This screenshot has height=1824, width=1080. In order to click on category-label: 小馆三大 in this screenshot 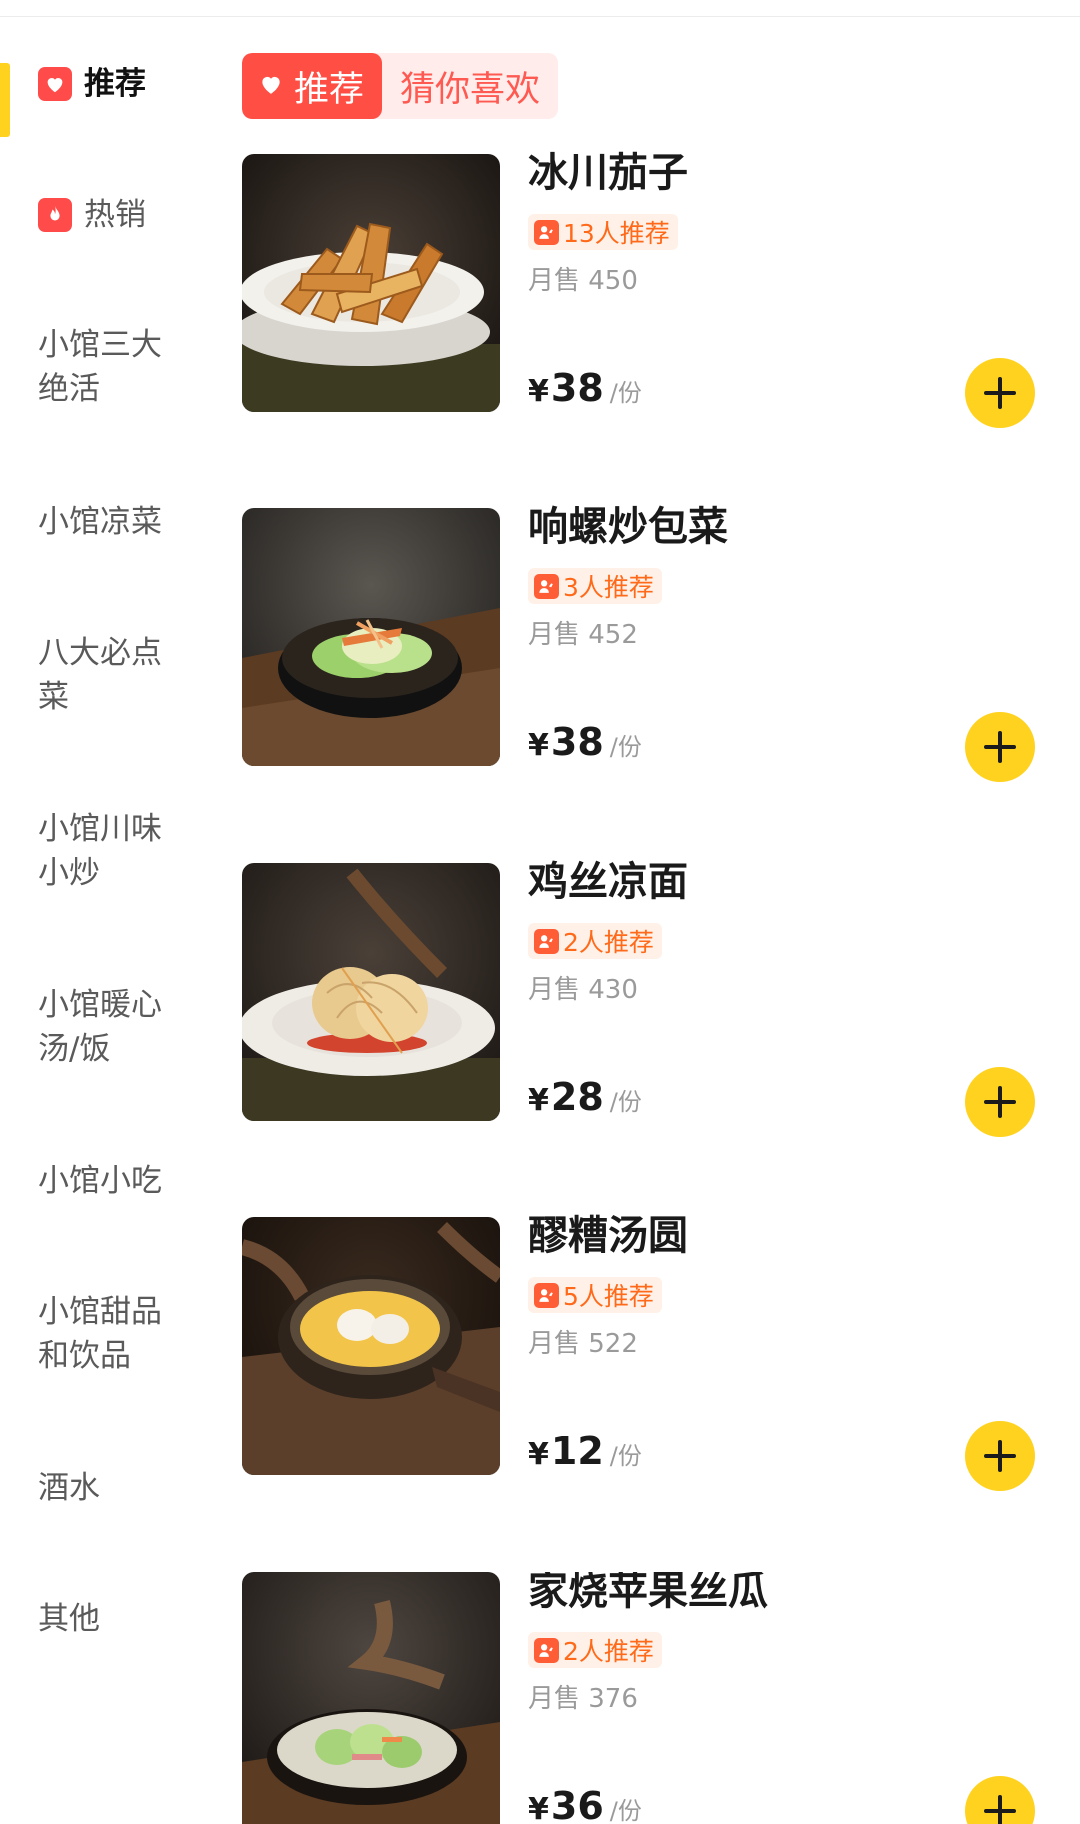, I will do `click(100, 345)`.